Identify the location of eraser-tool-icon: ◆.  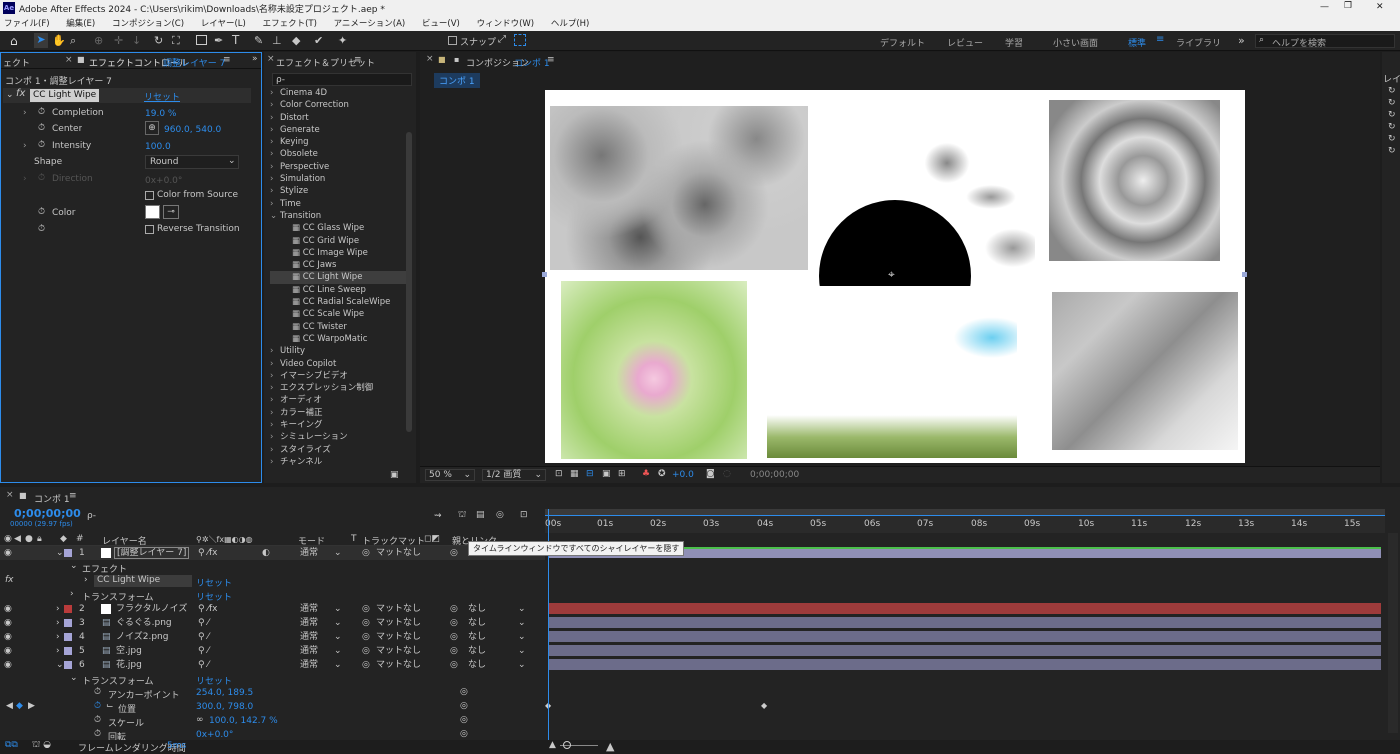
(296, 40).